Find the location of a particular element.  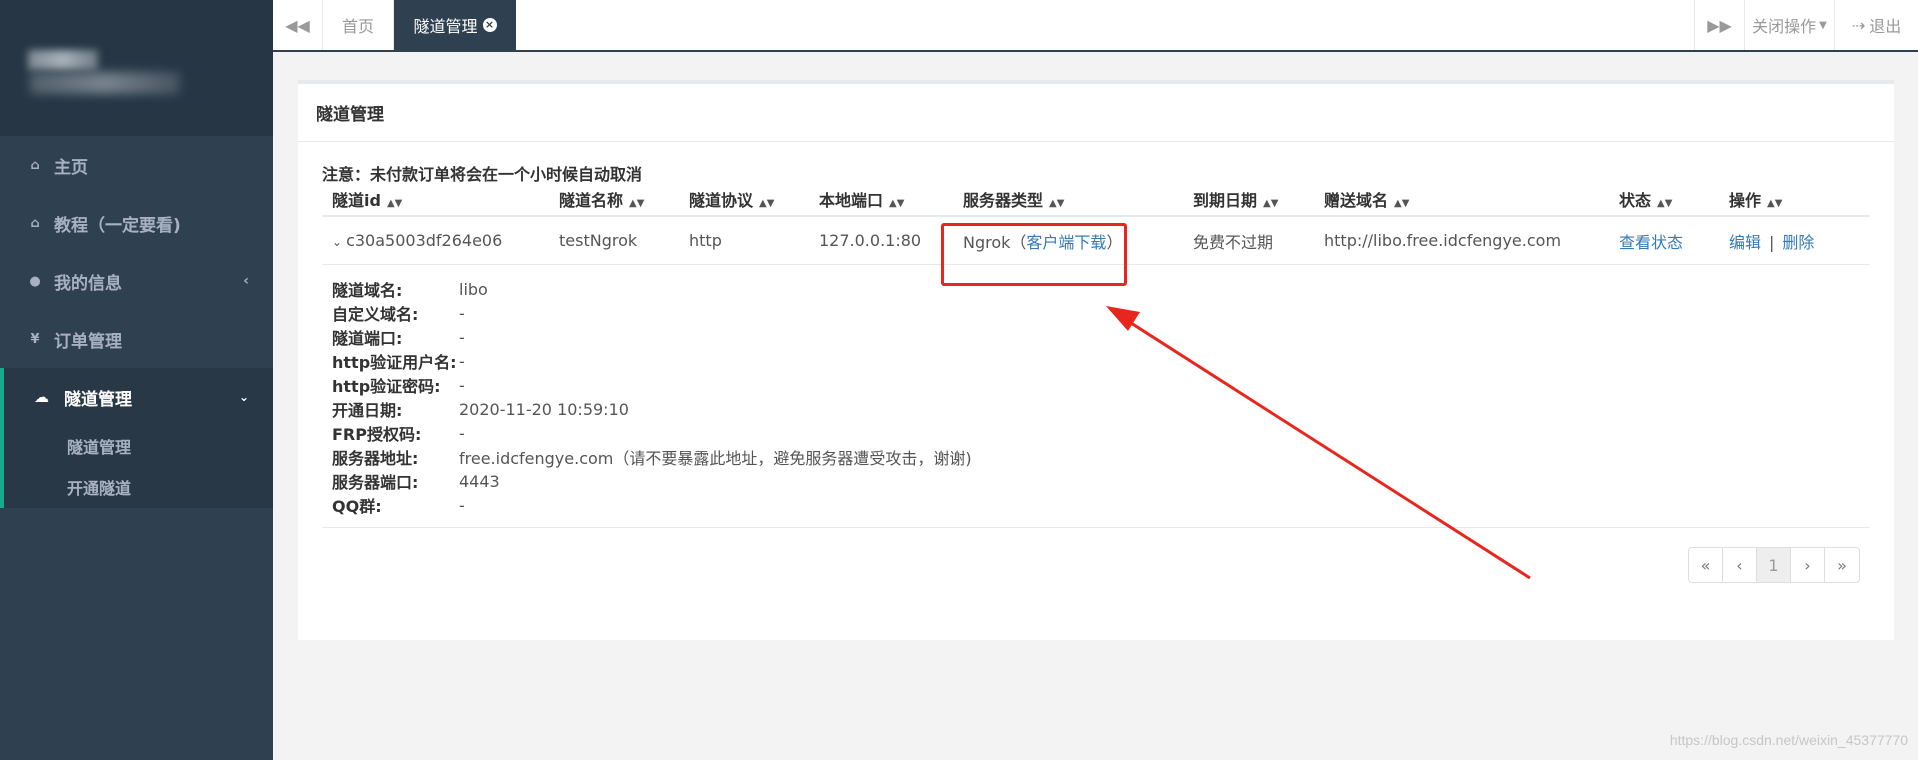

edit-link: 编辑 is located at coordinates (1745, 242).